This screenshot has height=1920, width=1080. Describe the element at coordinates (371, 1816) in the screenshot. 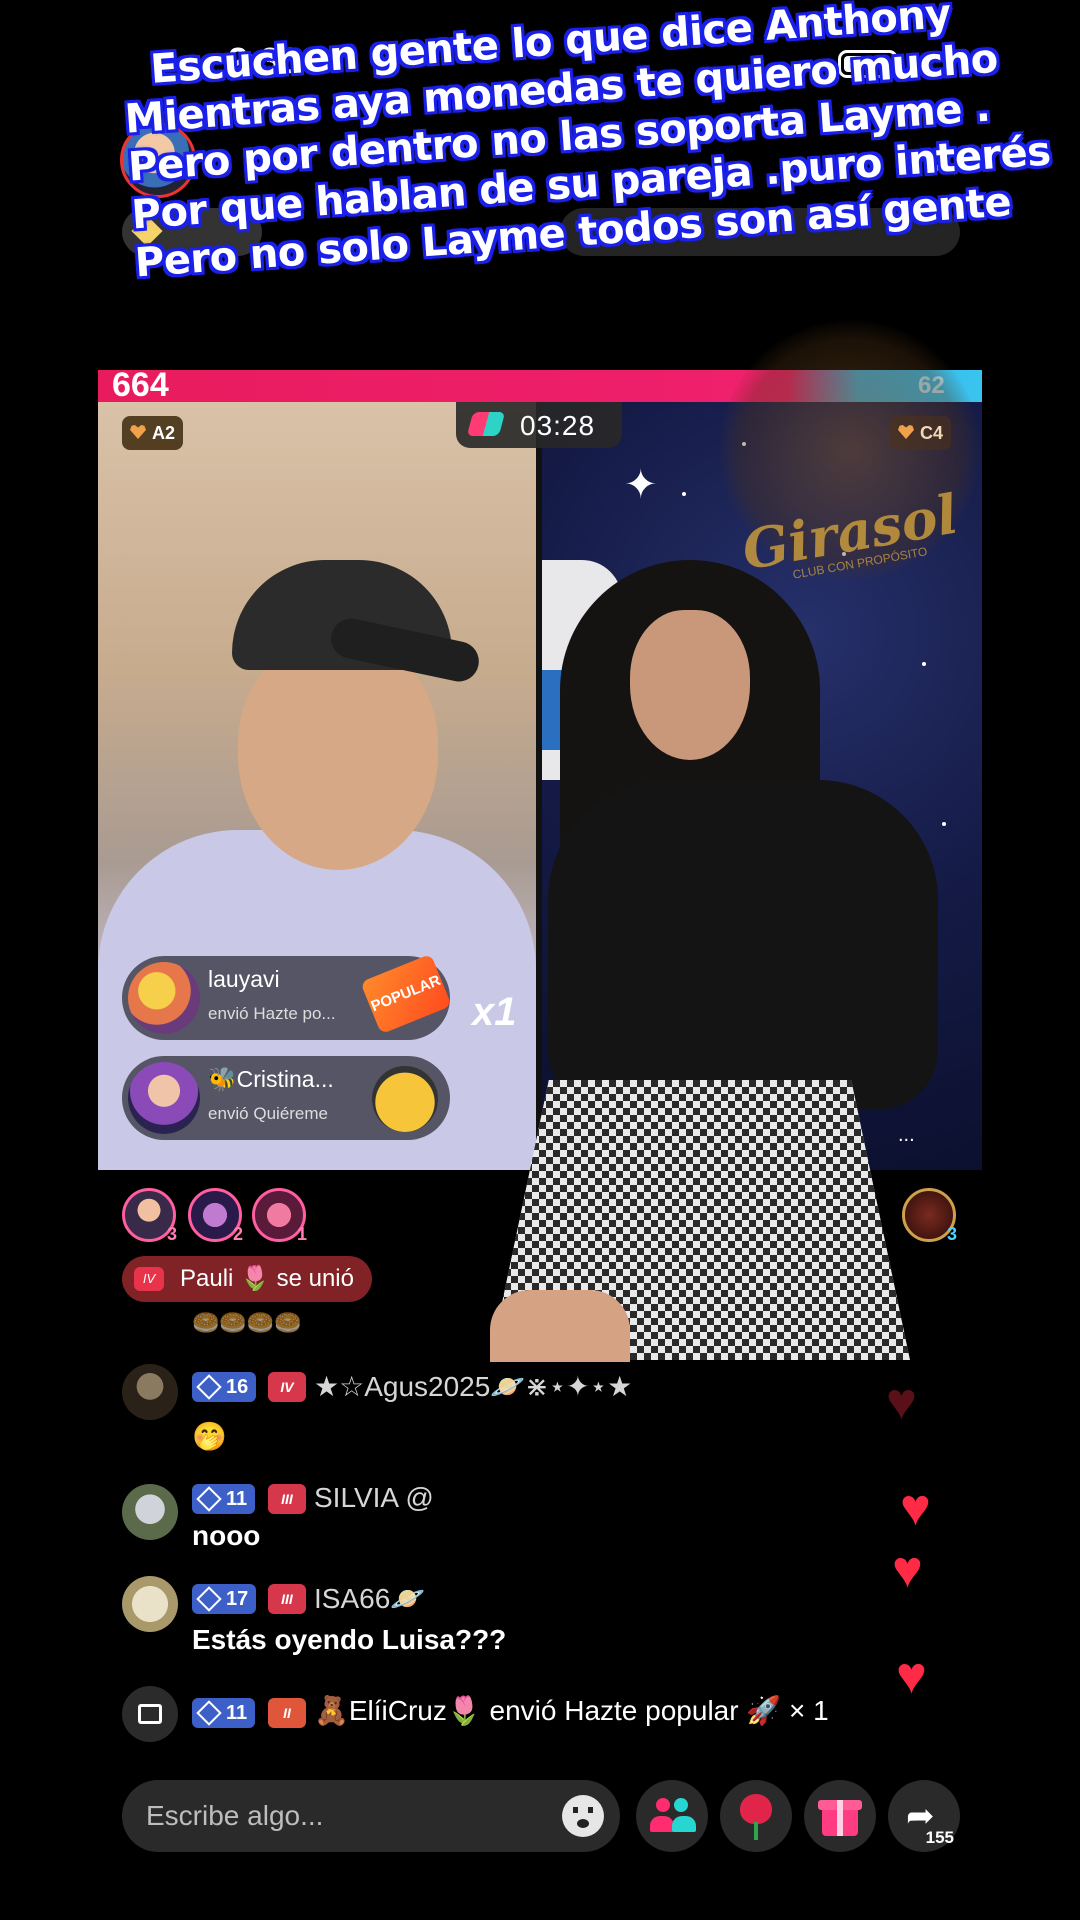

I see `comment-input` at that location.